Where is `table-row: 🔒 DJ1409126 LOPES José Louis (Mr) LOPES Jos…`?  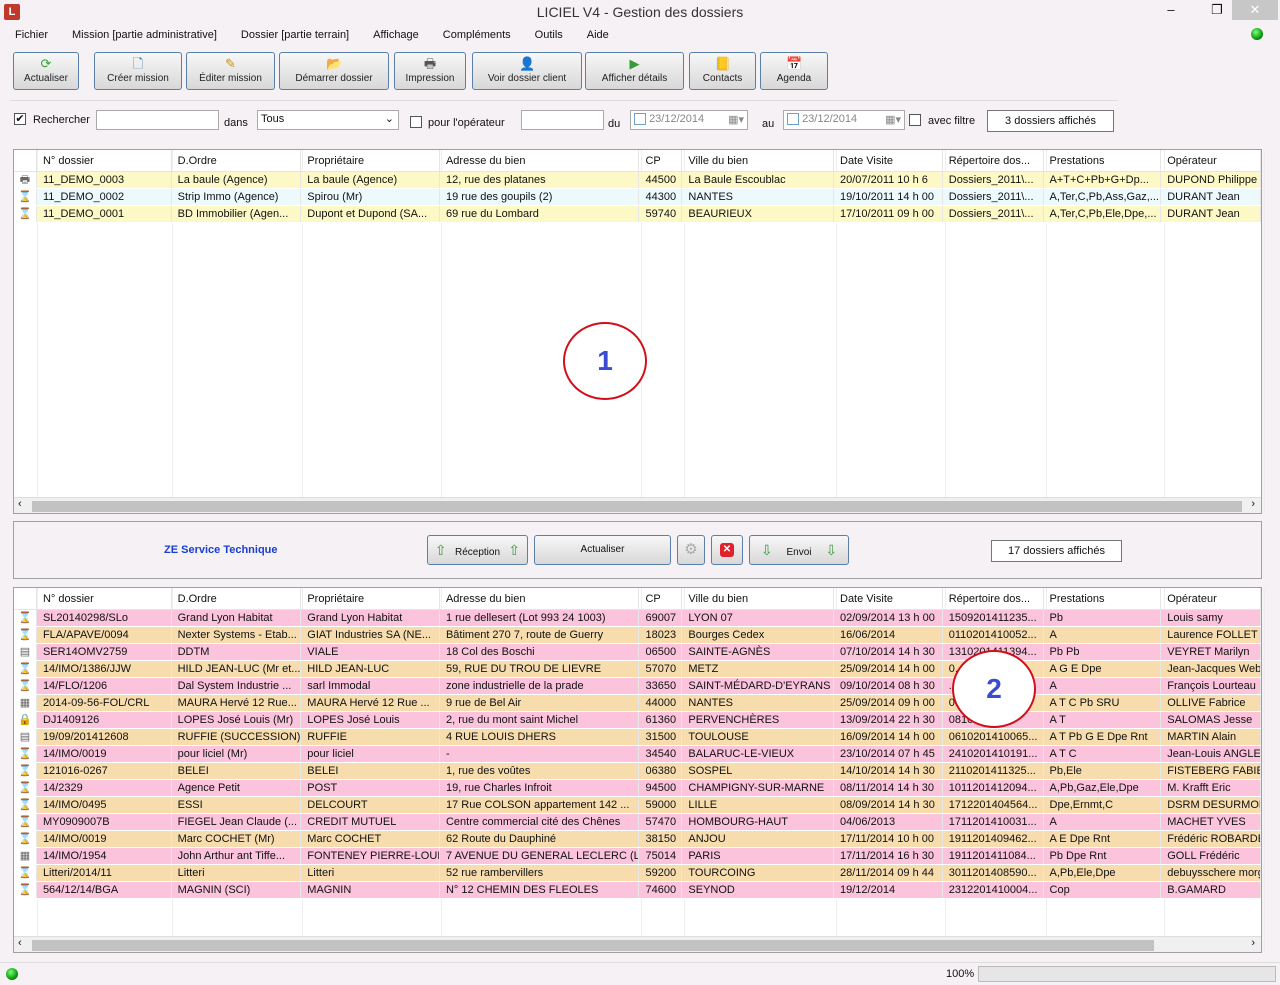
table-row: 🔒 DJ1409126 LOPES José Louis (Mr) LOPES Jos… is located at coordinates (637, 720).